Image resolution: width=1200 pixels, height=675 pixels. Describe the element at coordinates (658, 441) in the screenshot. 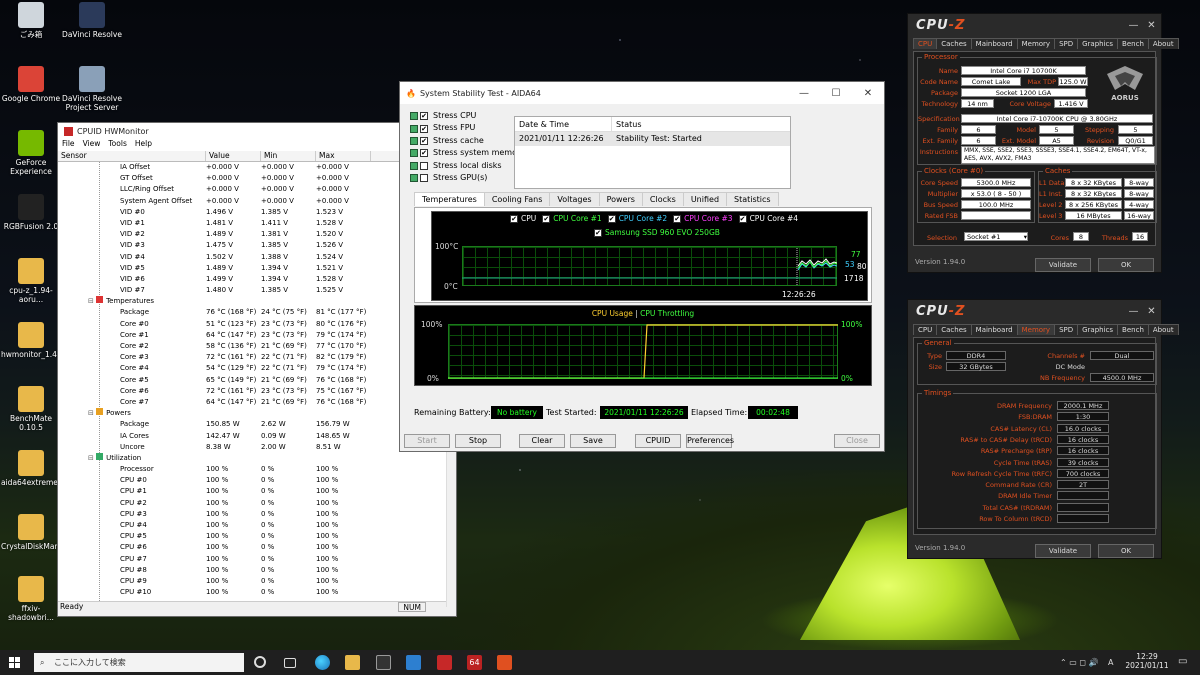

I see `cpuid-button: CPUID` at that location.